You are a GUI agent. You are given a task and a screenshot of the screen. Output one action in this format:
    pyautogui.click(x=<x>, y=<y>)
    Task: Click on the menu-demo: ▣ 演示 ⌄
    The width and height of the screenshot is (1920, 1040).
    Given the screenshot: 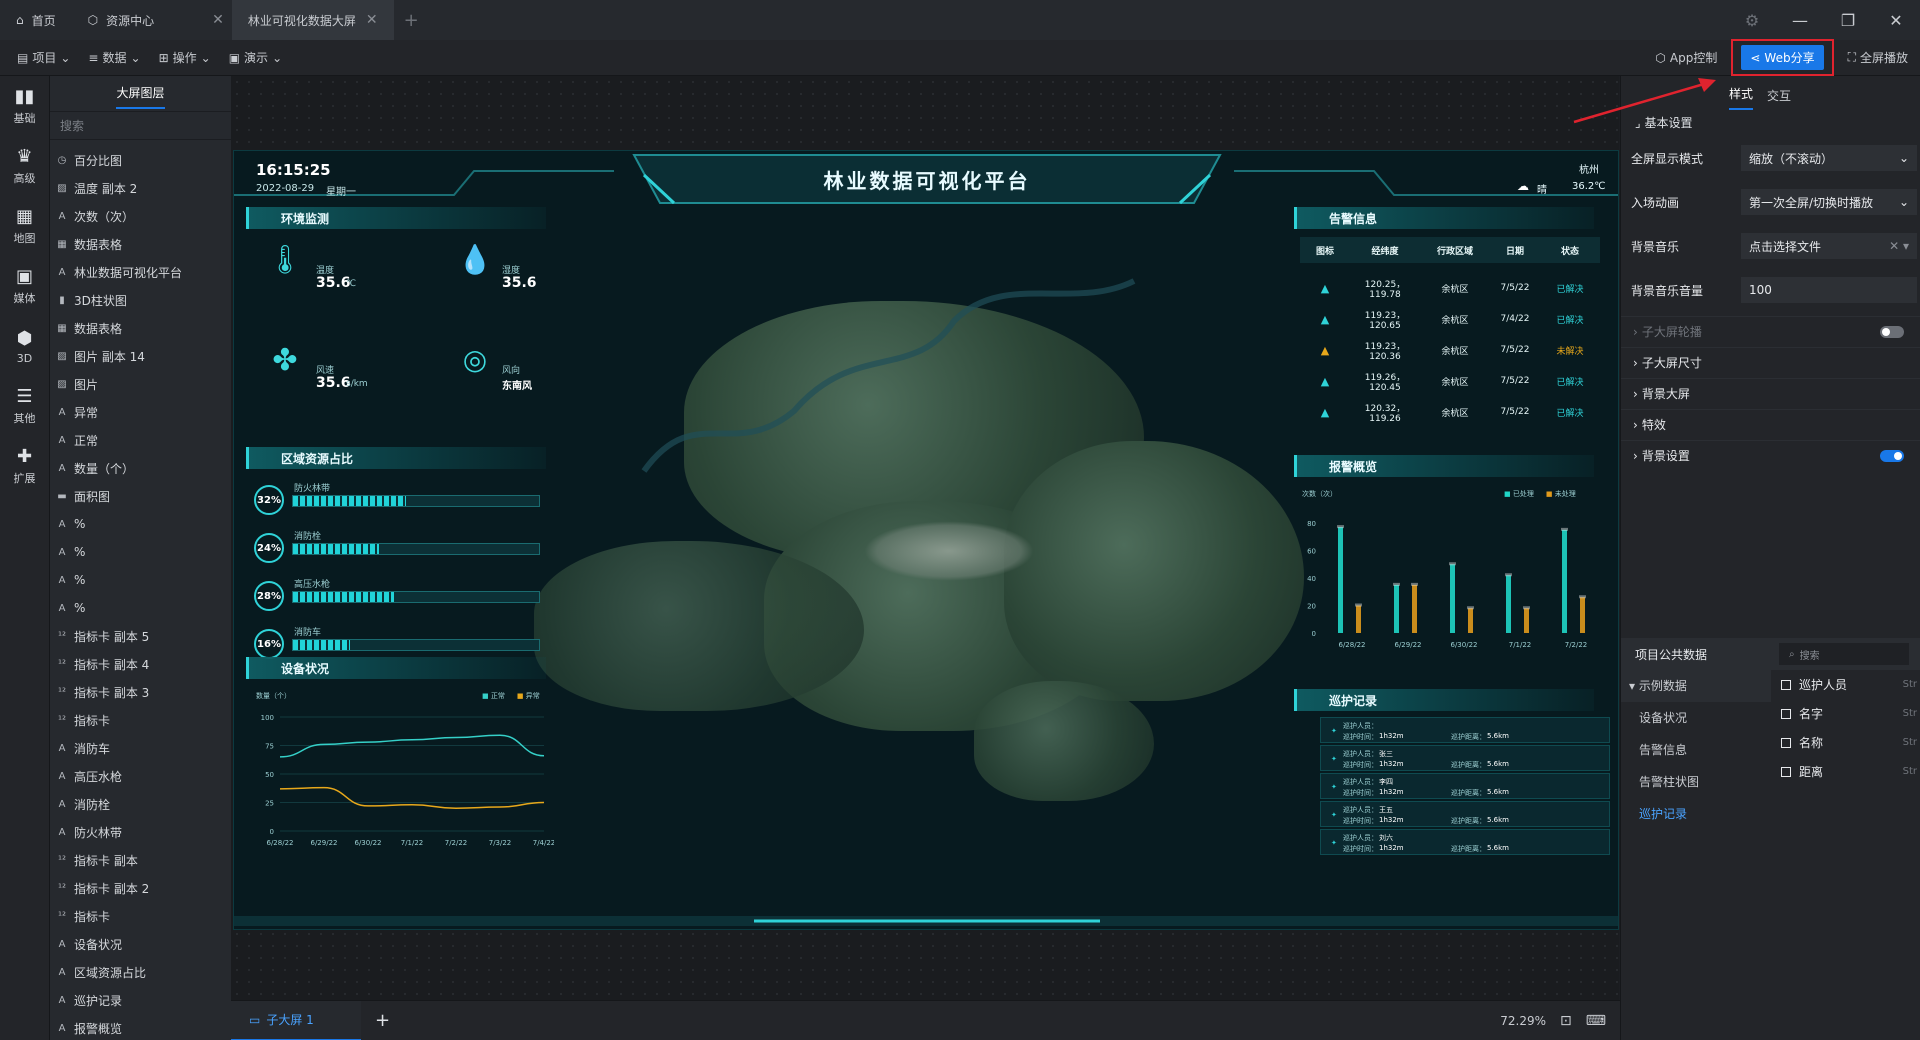 What is the action you would take?
    pyautogui.click(x=255, y=57)
    